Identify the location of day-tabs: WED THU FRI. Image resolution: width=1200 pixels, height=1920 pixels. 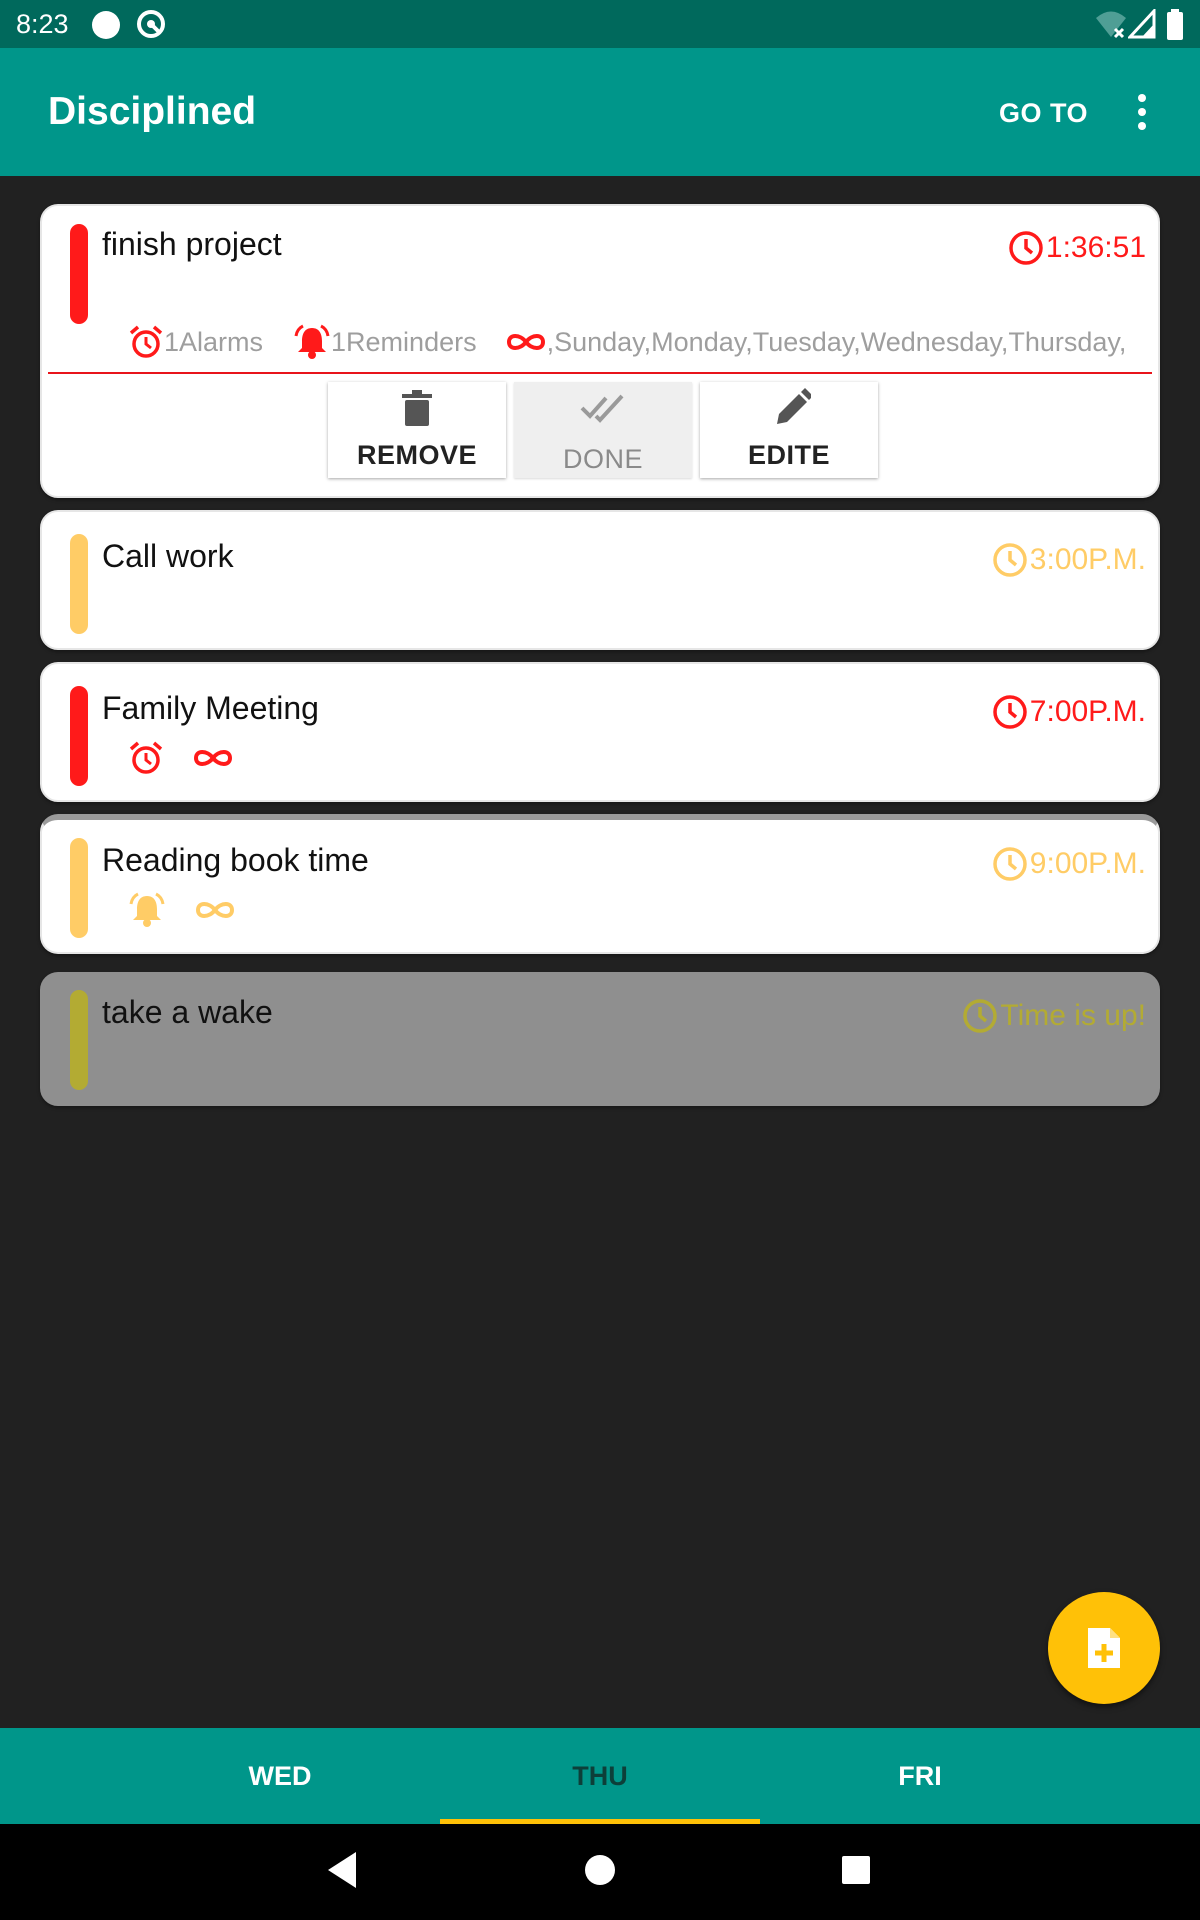
(600, 1776).